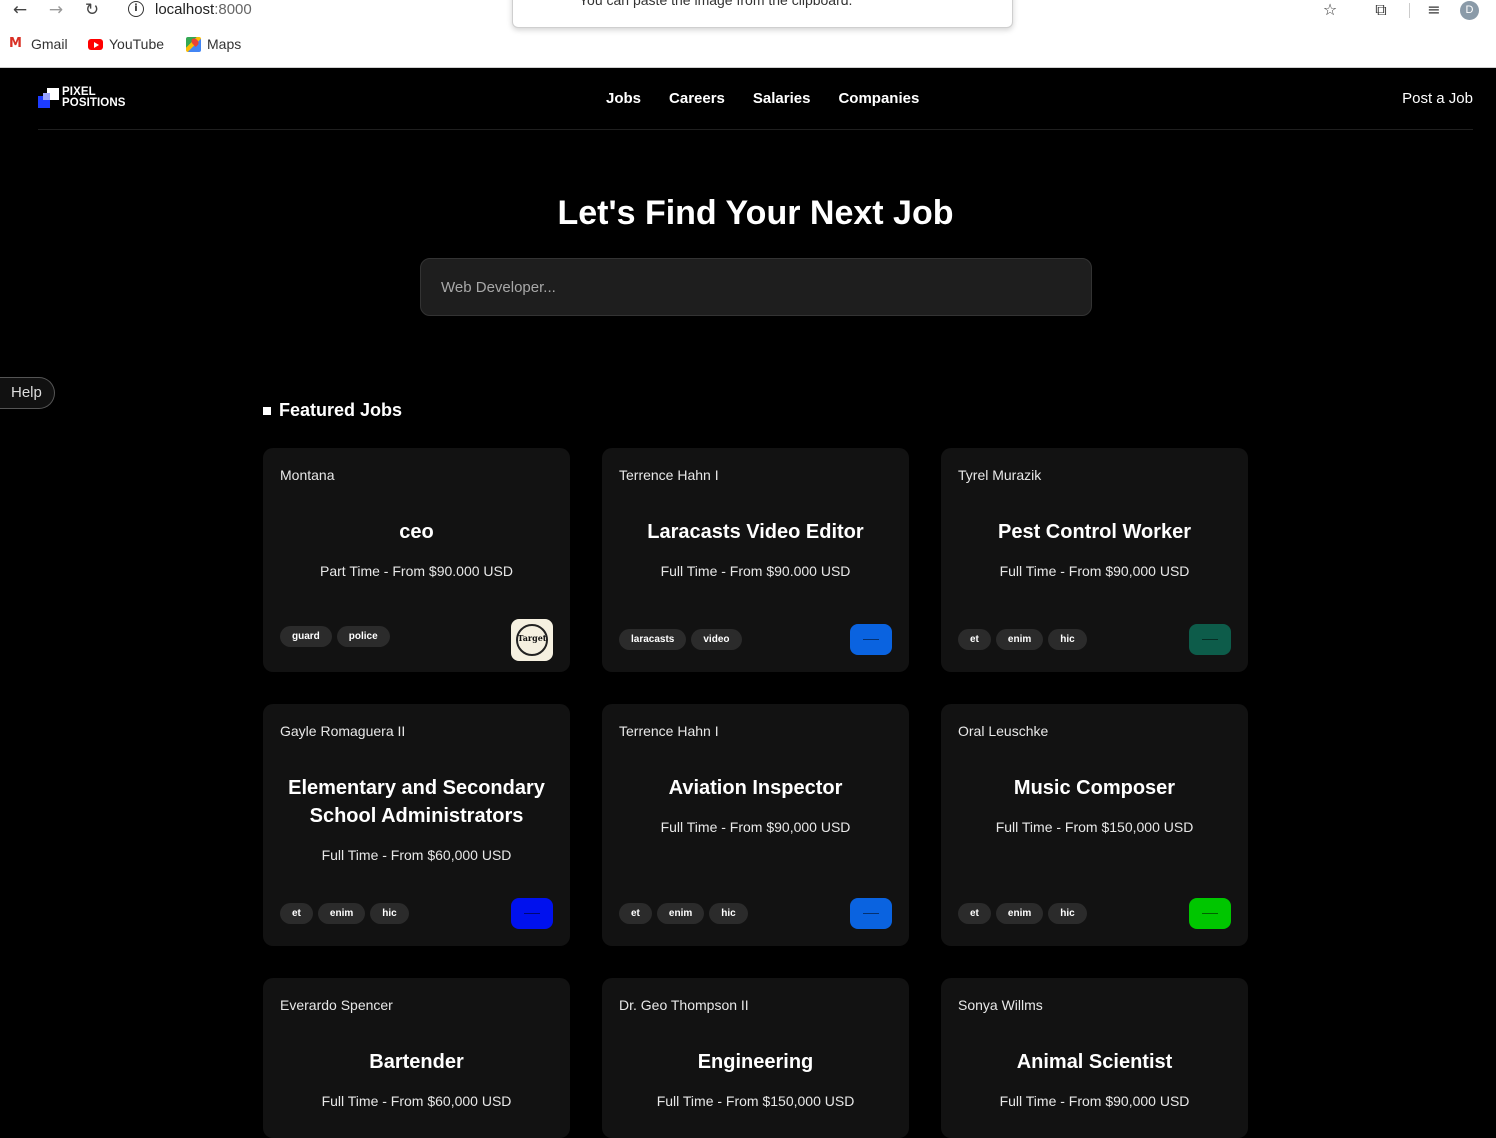  I want to click on job-title: Engineering, so click(755, 1062).